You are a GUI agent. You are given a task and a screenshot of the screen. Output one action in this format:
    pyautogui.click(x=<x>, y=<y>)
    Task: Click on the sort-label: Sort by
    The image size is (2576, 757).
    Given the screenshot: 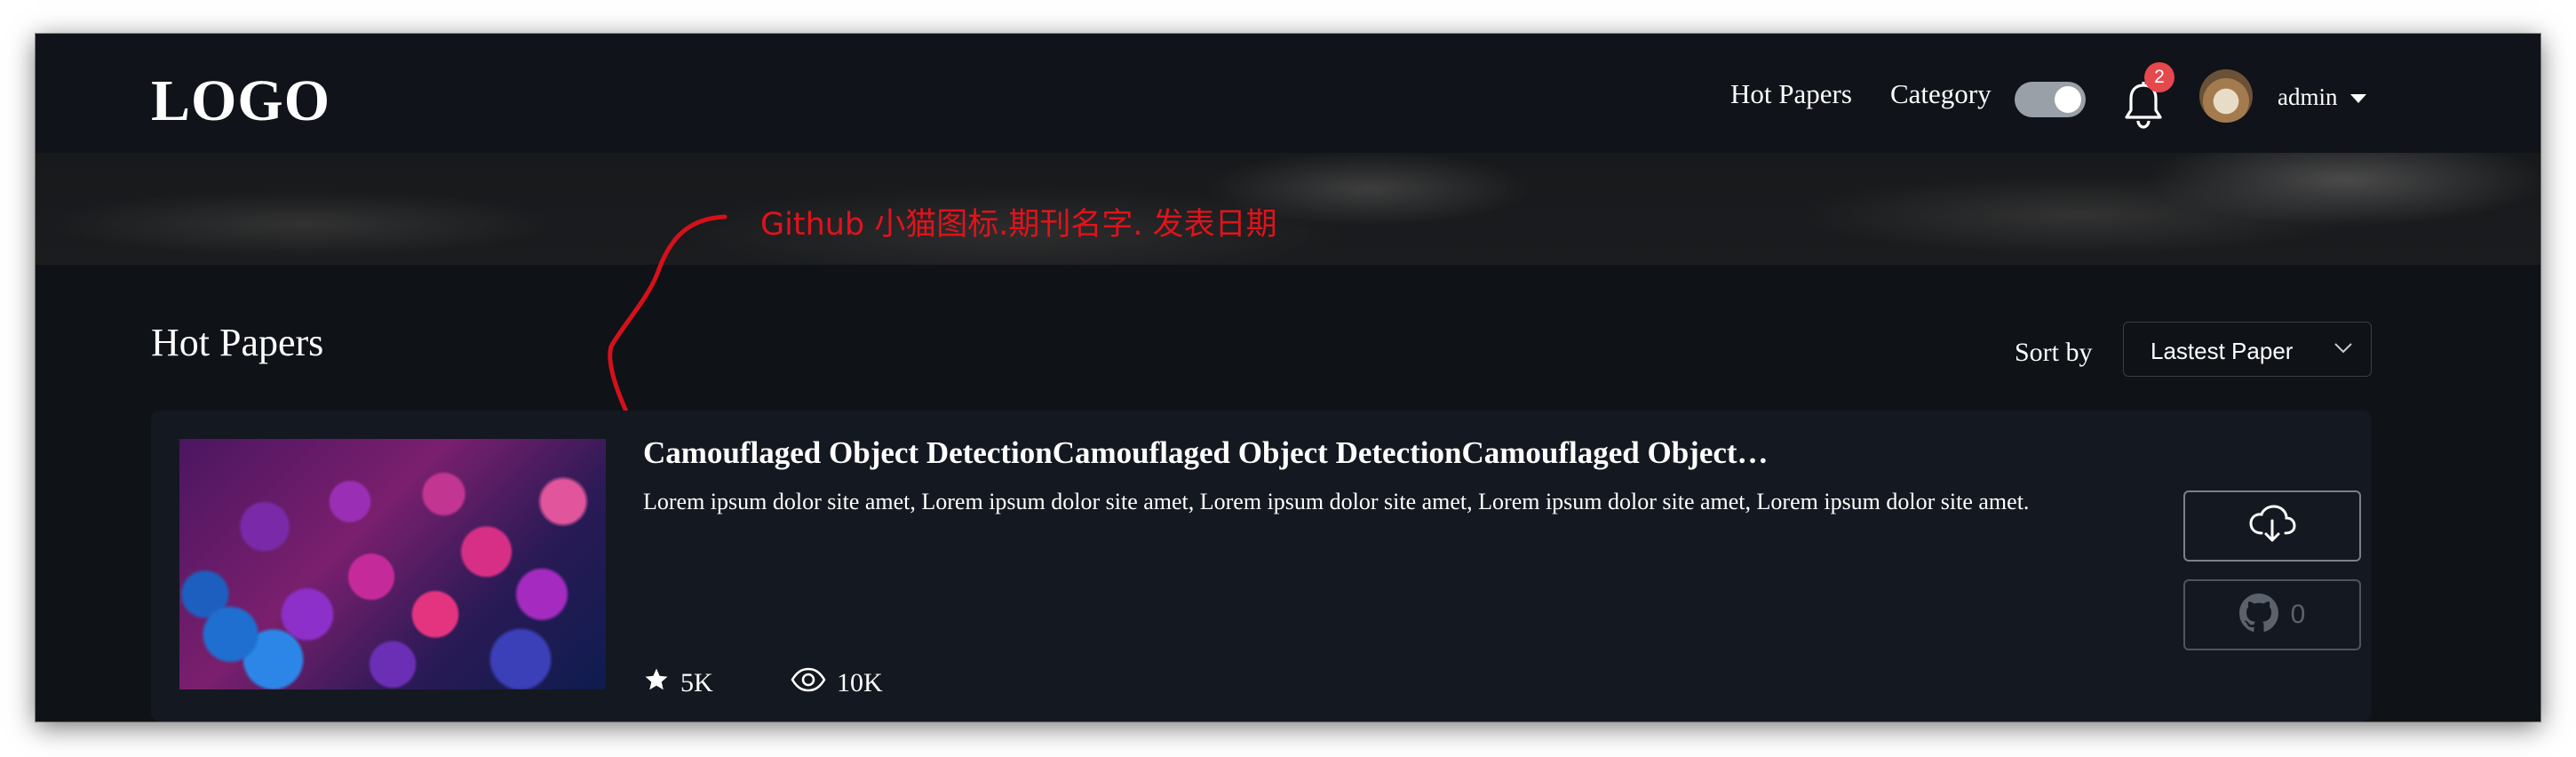 What is the action you would take?
    pyautogui.click(x=2054, y=352)
    